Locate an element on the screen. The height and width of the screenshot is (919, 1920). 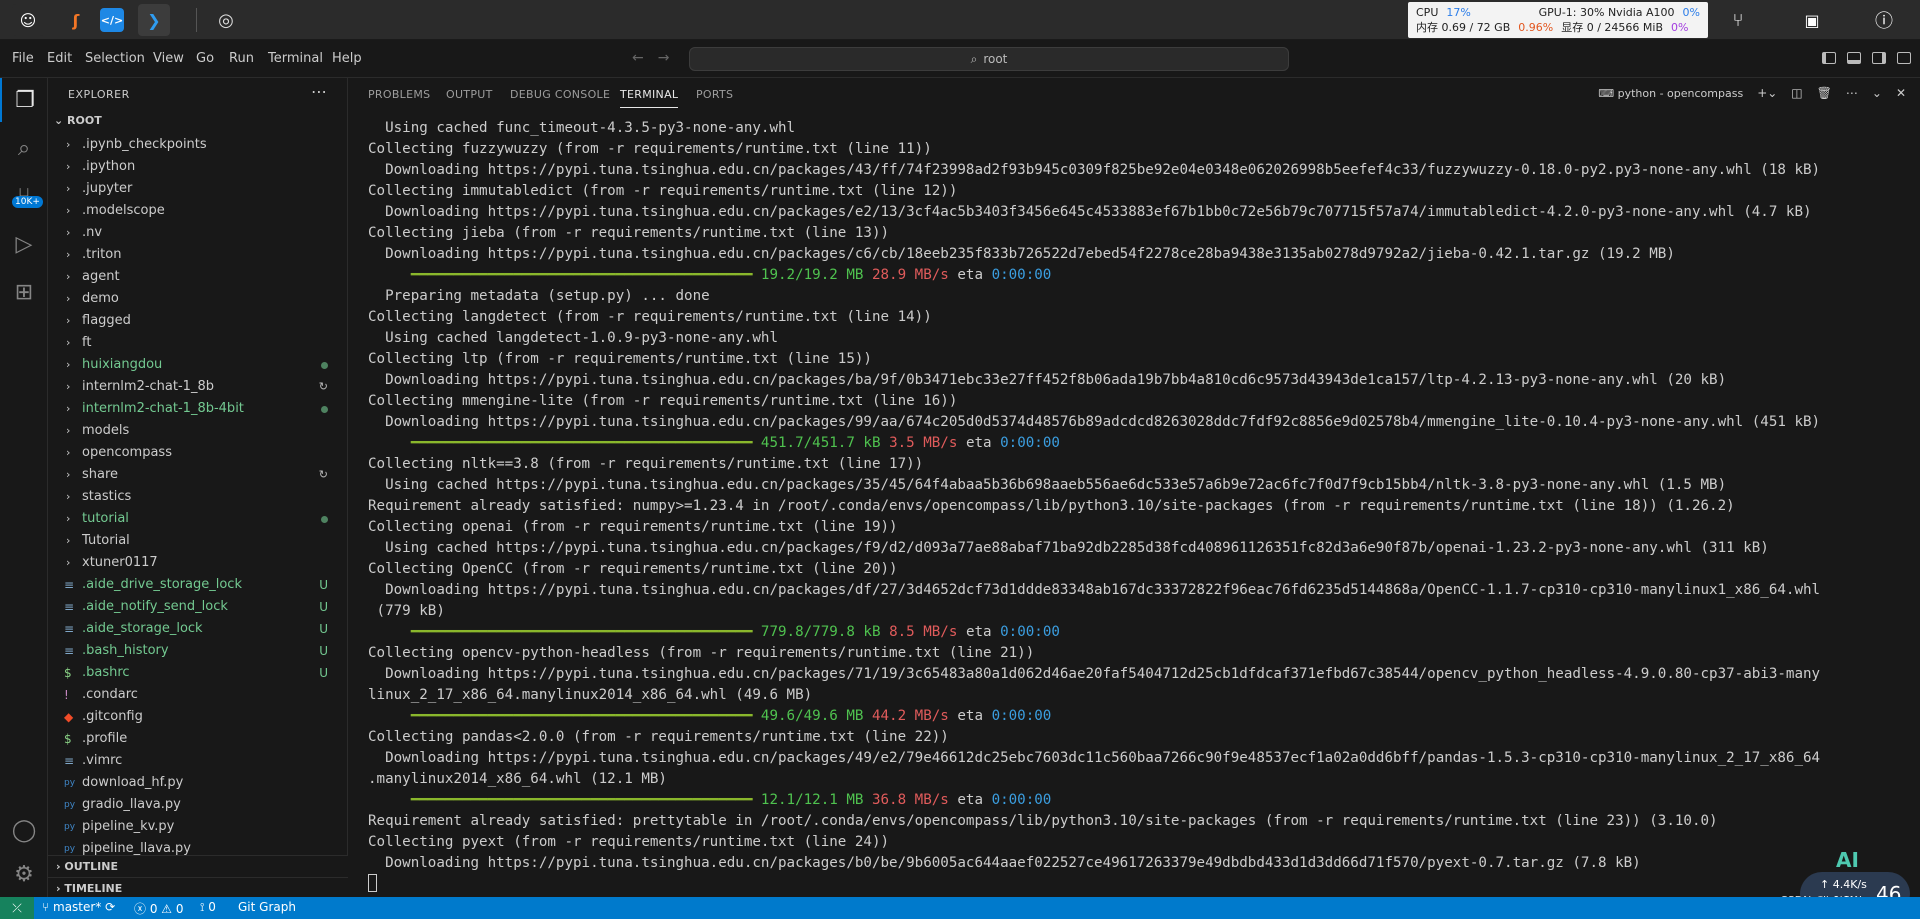
untracked-badge: U is located at coordinates (323, 585).